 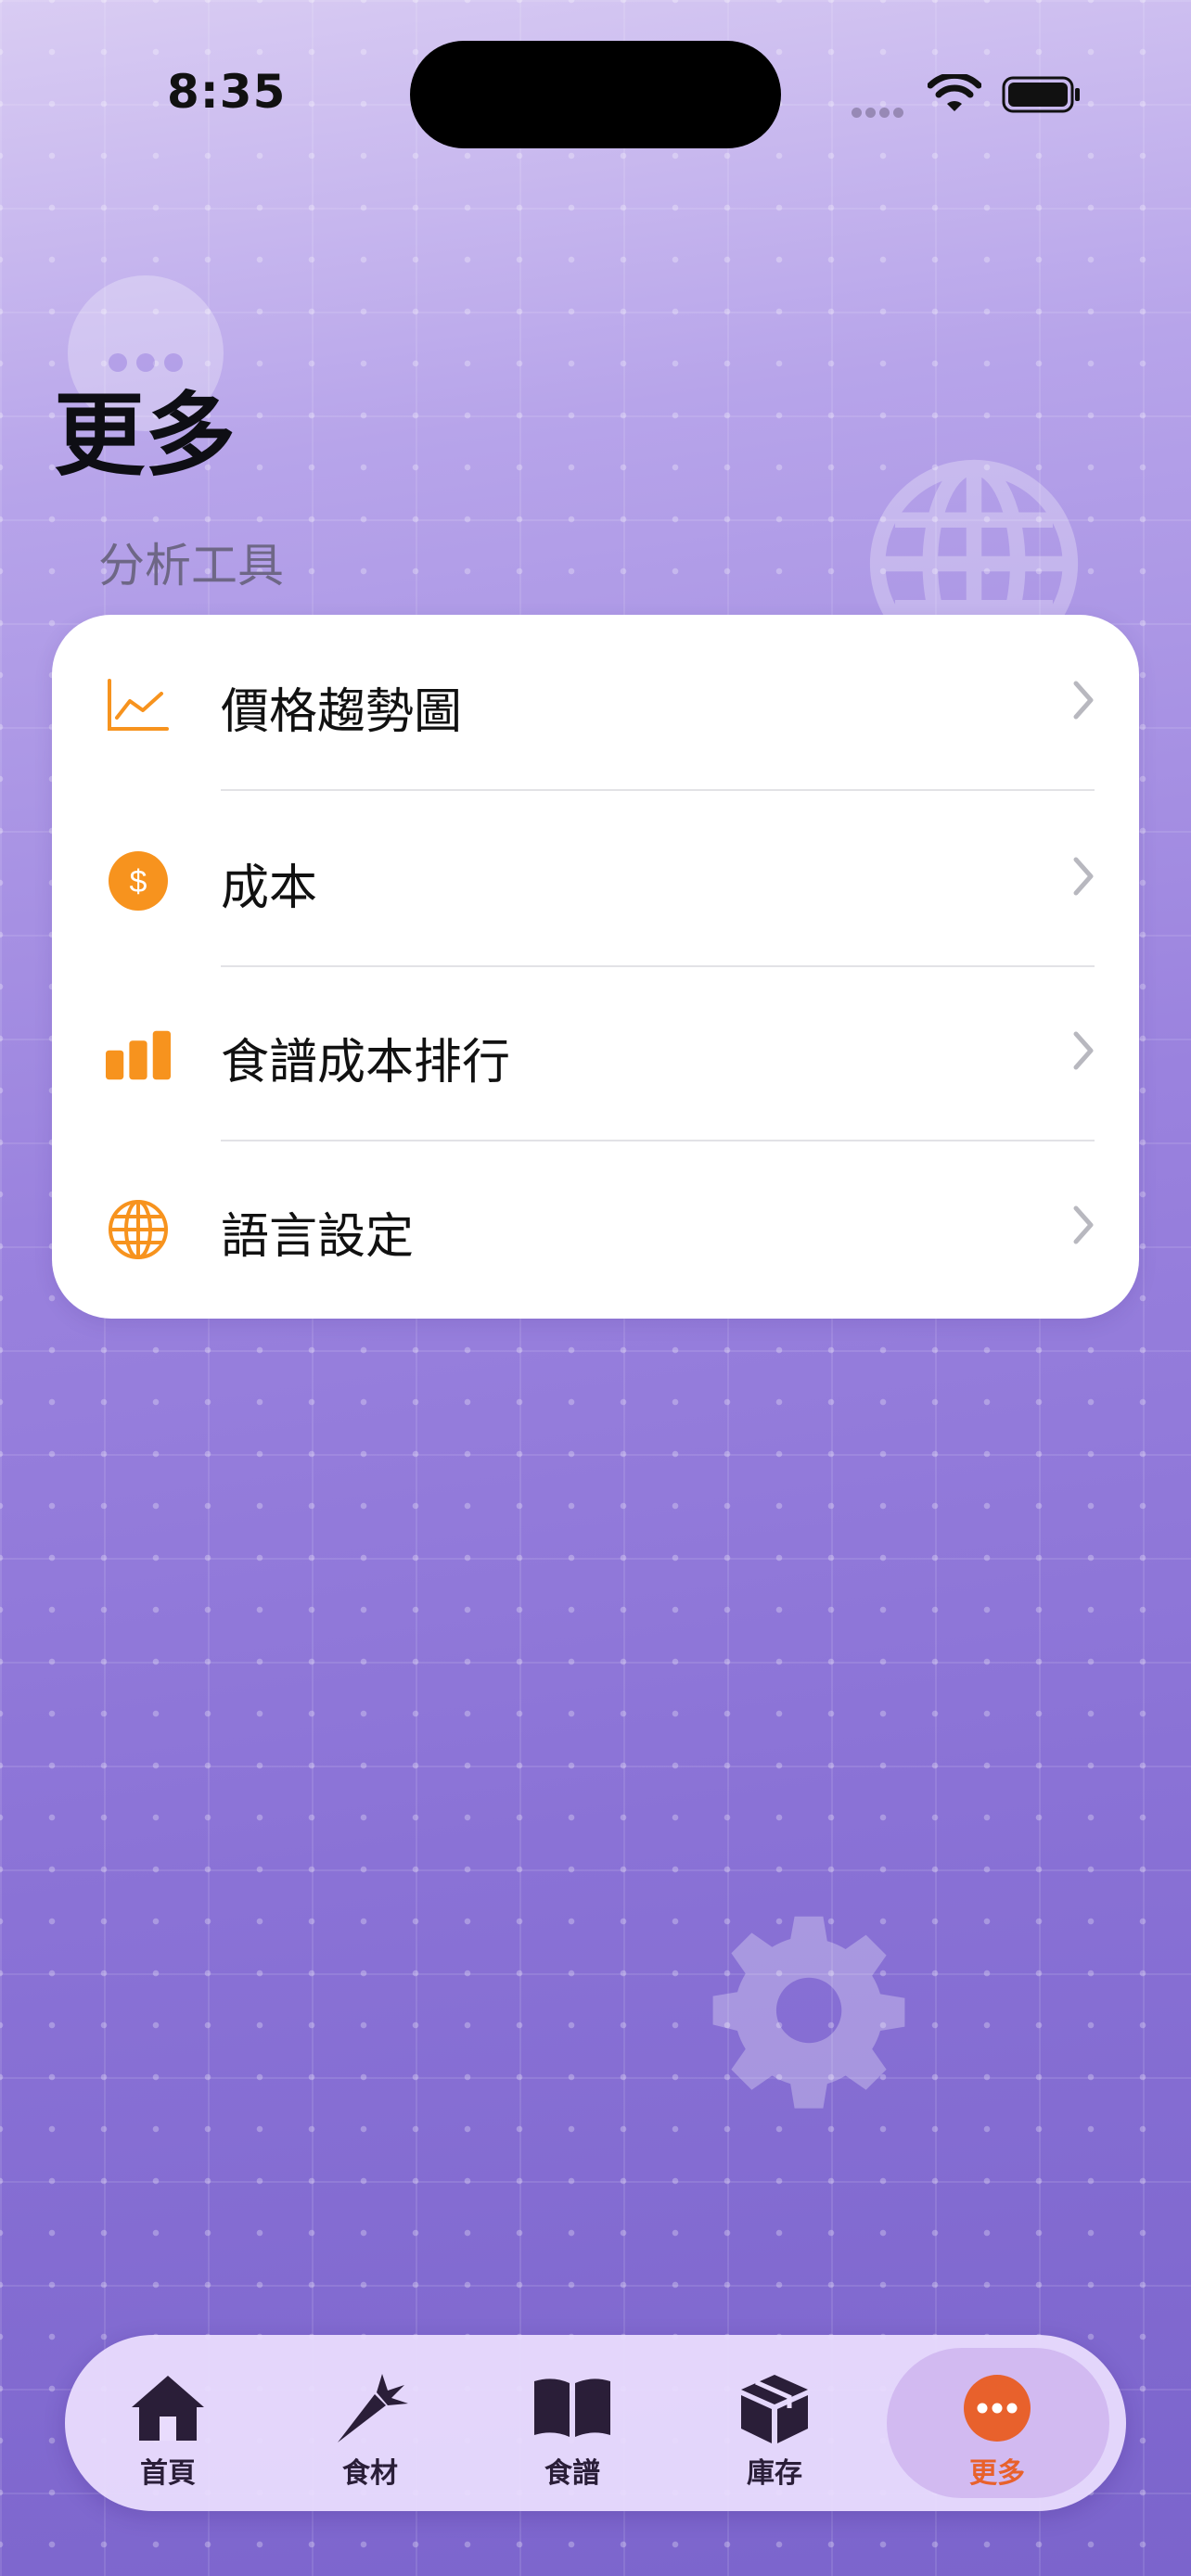 I want to click on dollar-circle-icon: $, so click(x=138, y=880).